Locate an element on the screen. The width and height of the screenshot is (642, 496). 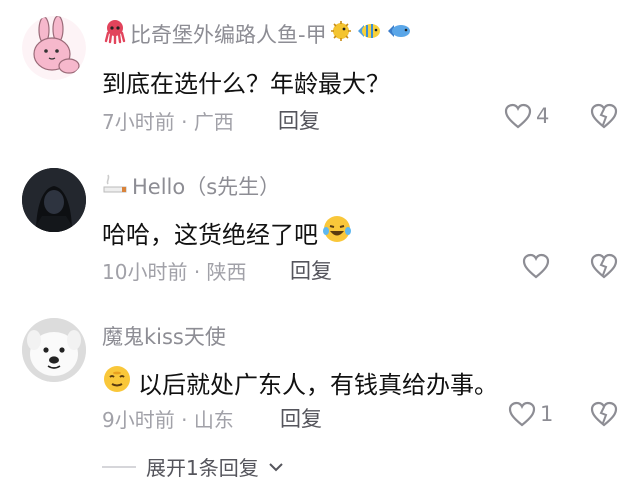
comment-username-row: 比奇堡外编路人鱼-甲 is located at coordinates (257, 33).